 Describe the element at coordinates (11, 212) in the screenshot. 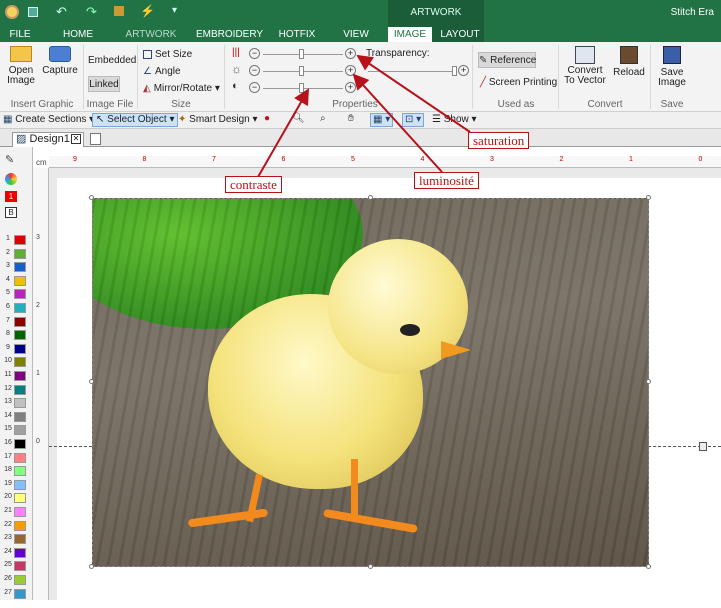

I see `background-color-button: B` at that location.